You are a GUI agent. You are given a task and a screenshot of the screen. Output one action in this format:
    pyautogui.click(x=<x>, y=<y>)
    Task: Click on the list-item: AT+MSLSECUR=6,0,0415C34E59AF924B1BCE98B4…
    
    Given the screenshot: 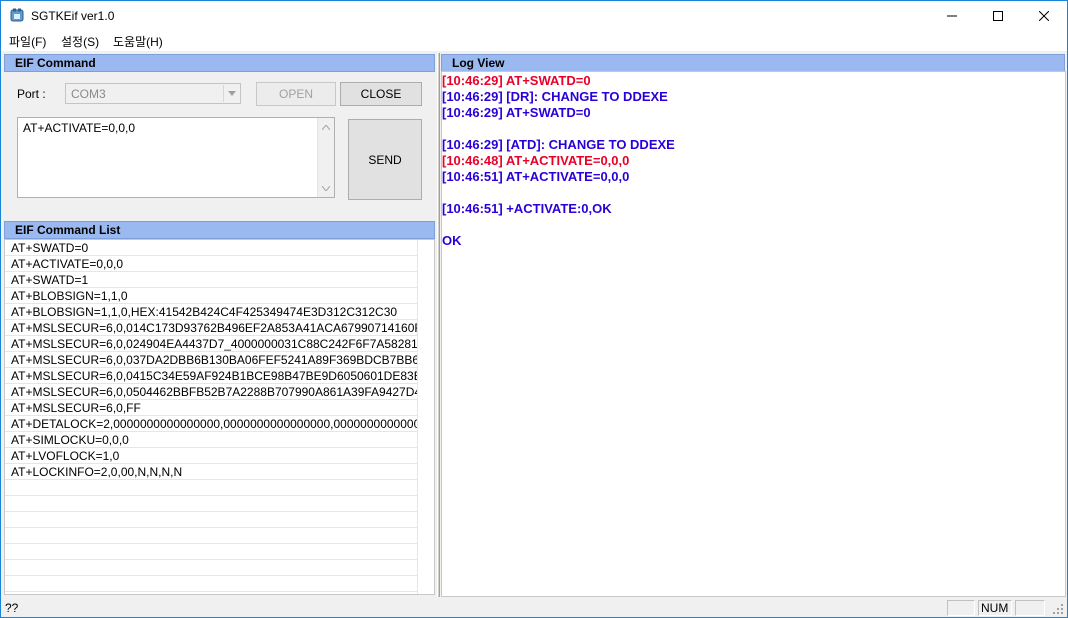 What is the action you would take?
    pyautogui.click(x=211, y=376)
    